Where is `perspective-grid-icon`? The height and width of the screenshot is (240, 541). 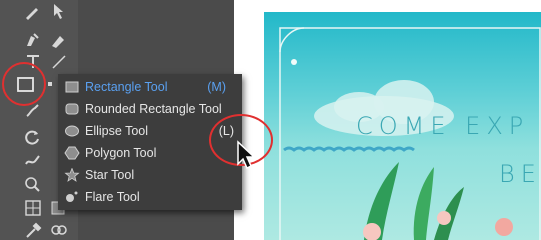
perspective-grid-icon is located at coordinates (33, 208).